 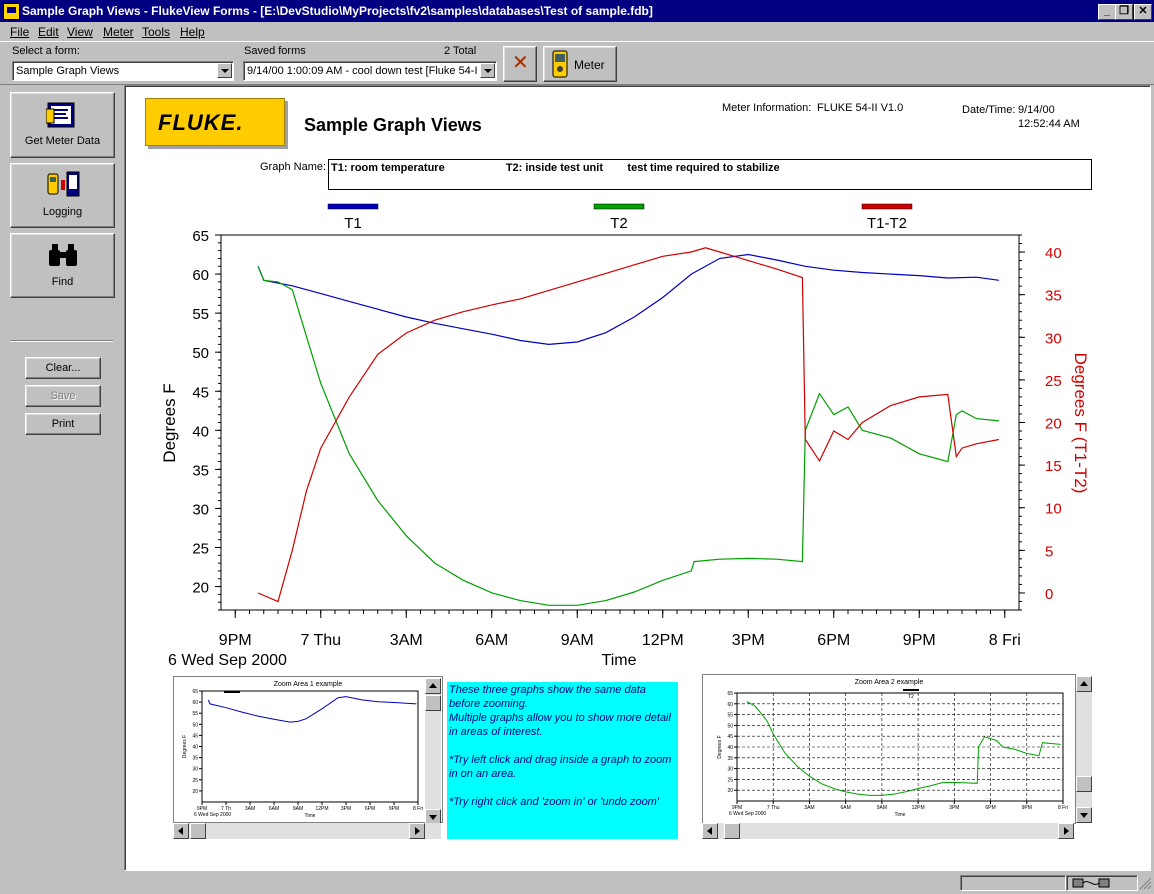 What do you see at coordinates (62, 212) in the screenshot?
I see `logging-label: Logging` at bounding box center [62, 212].